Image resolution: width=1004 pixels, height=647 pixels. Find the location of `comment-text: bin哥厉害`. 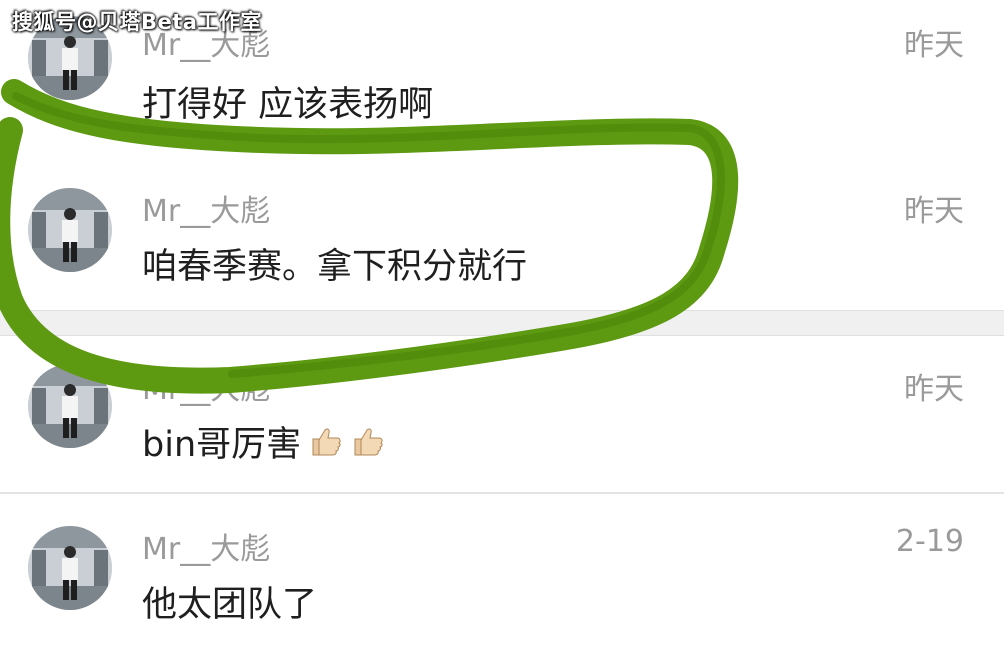

comment-text: bin哥厉害 is located at coordinates (222, 445).